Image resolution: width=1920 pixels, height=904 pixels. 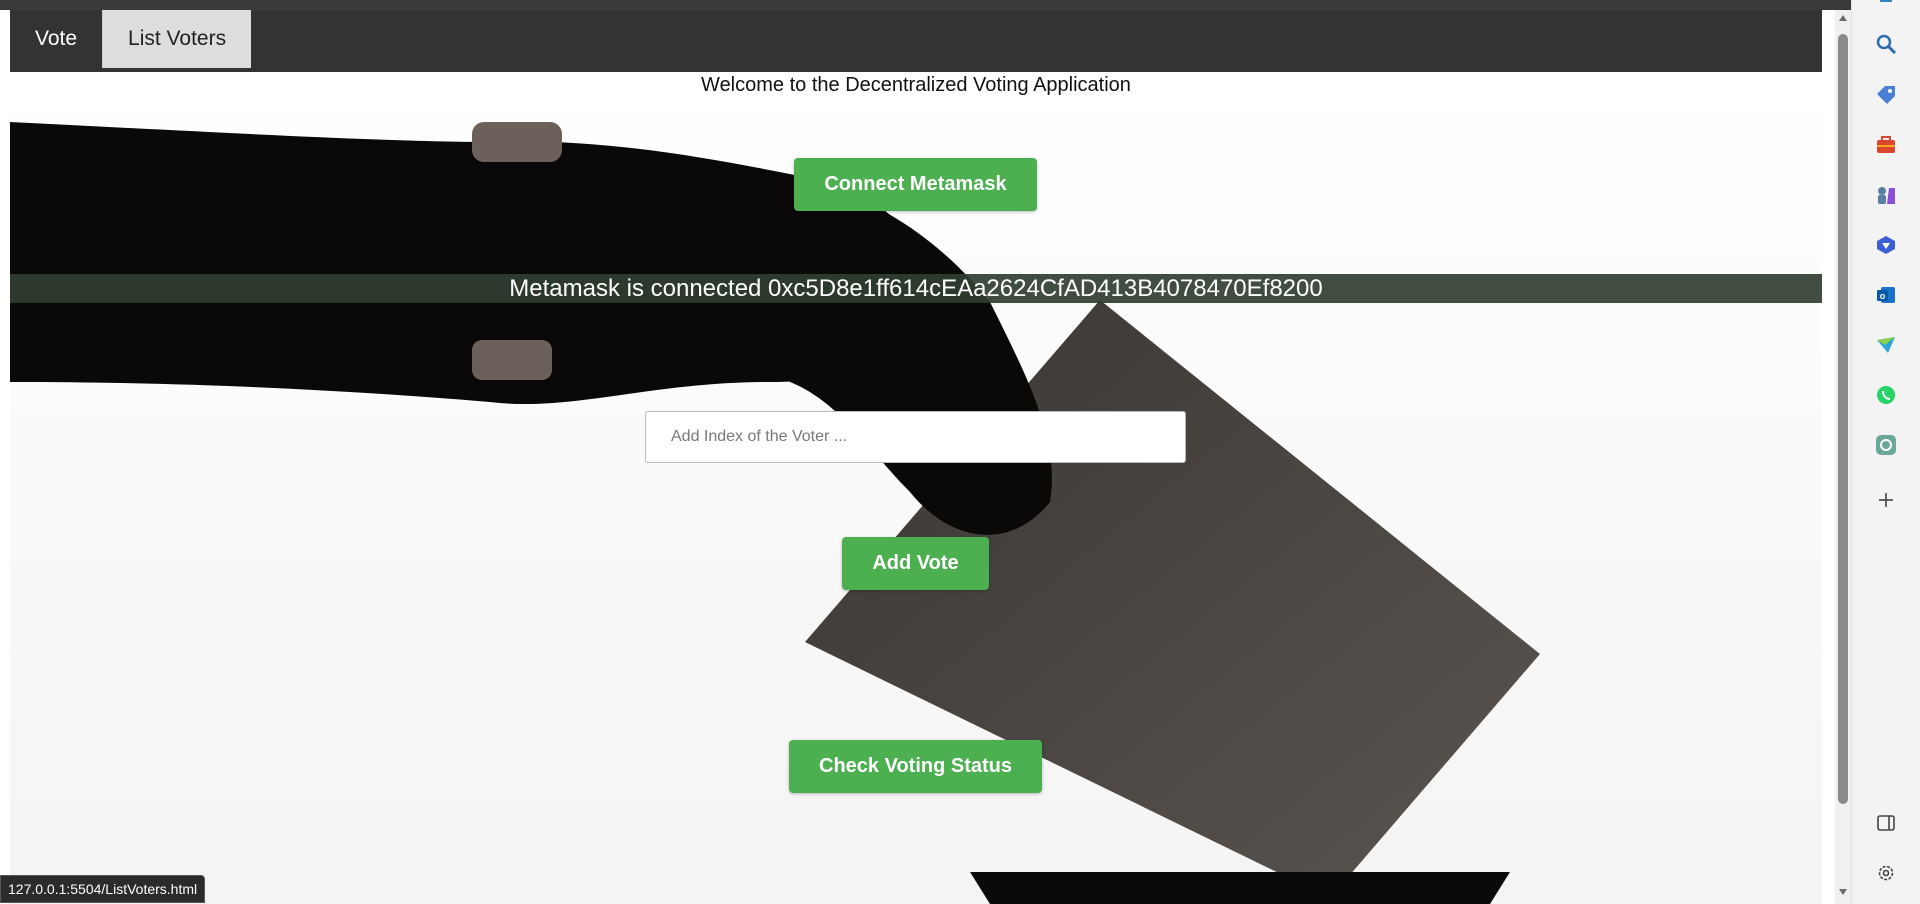 I want to click on scroll-up-arrow-icon, so click(x=1843, y=18).